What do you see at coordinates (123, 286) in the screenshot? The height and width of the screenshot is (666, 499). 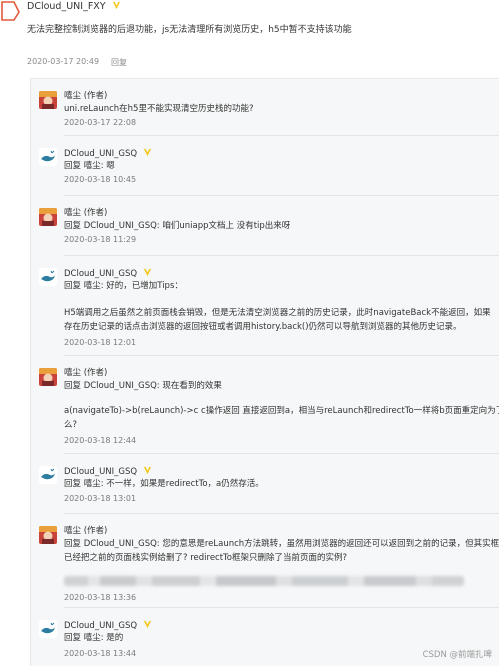 I see `reply-text: 回复 嘻尘: 好的，已增加Tips：` at bounding box center [123, 286].